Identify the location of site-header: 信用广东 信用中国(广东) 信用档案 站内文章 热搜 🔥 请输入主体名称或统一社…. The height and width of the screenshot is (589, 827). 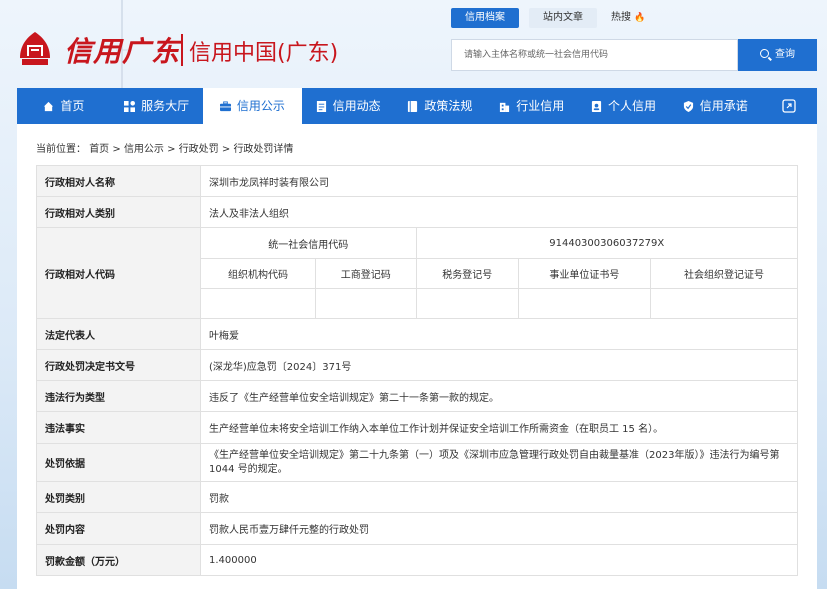
(413, 44).